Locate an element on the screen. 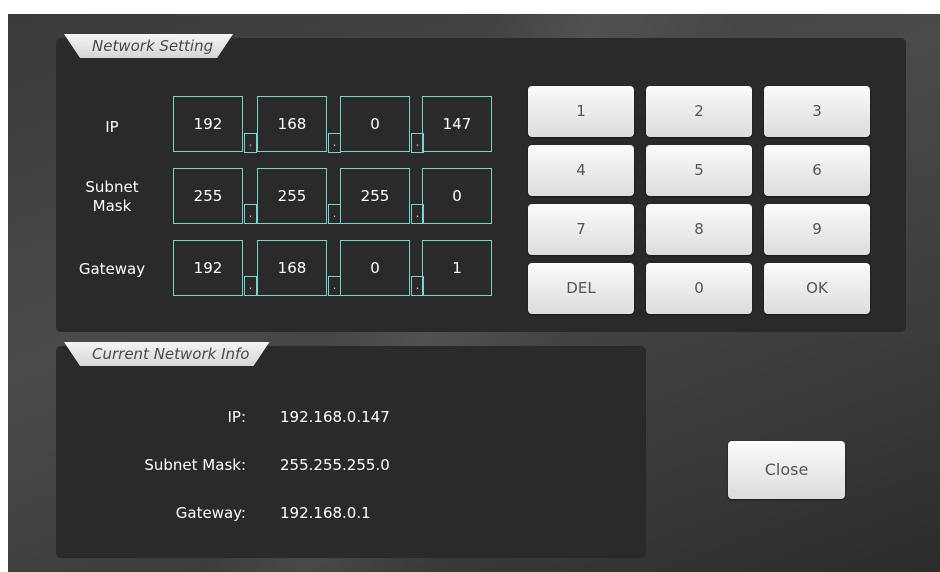 This screenshot has width=940, height=572. current-ip-value: 192.168.0.147 is located at coordinates (335, 417).